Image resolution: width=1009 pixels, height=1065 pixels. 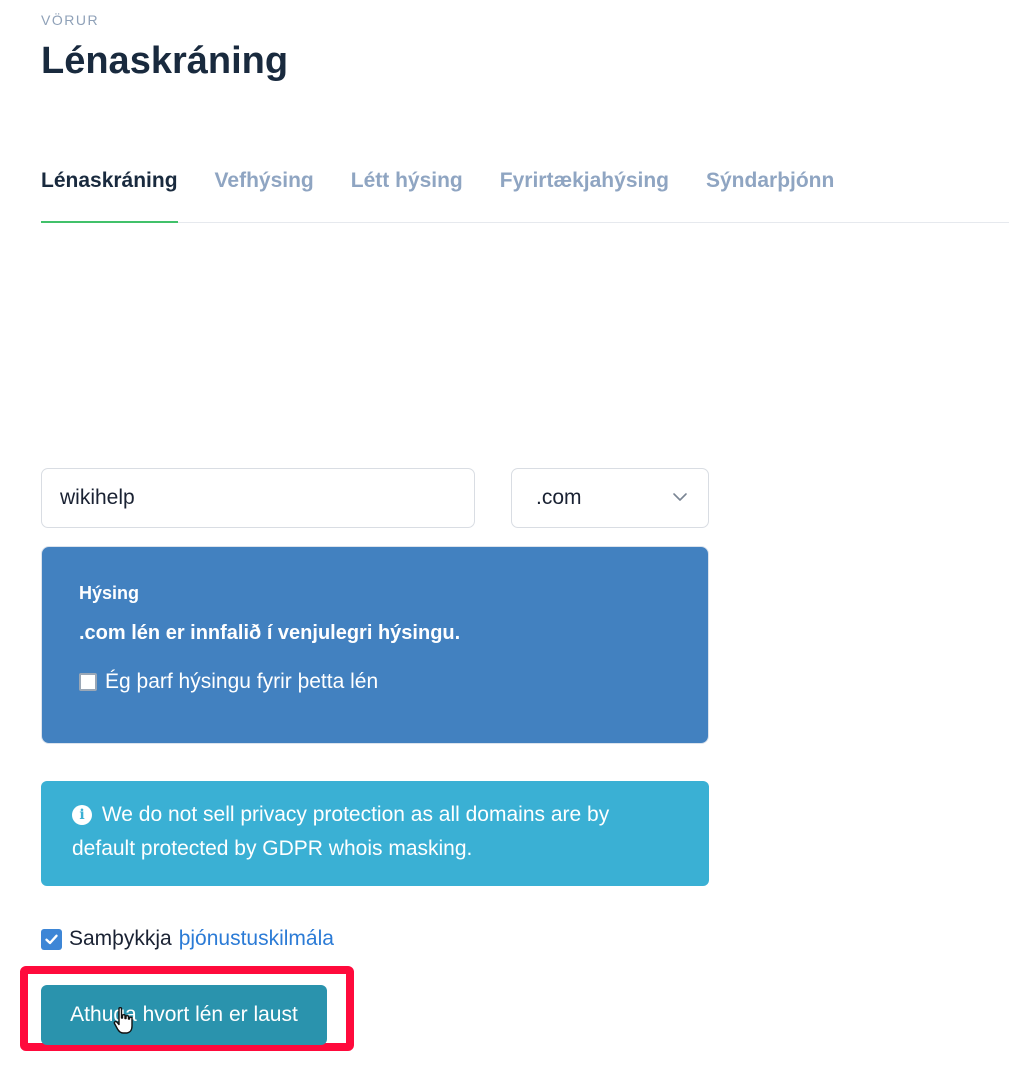 What do you see at coordinates (264, 186) in the screenshot?
I see `tab-web-hosting: Vefhýsing` at bounding box center [264, 186].